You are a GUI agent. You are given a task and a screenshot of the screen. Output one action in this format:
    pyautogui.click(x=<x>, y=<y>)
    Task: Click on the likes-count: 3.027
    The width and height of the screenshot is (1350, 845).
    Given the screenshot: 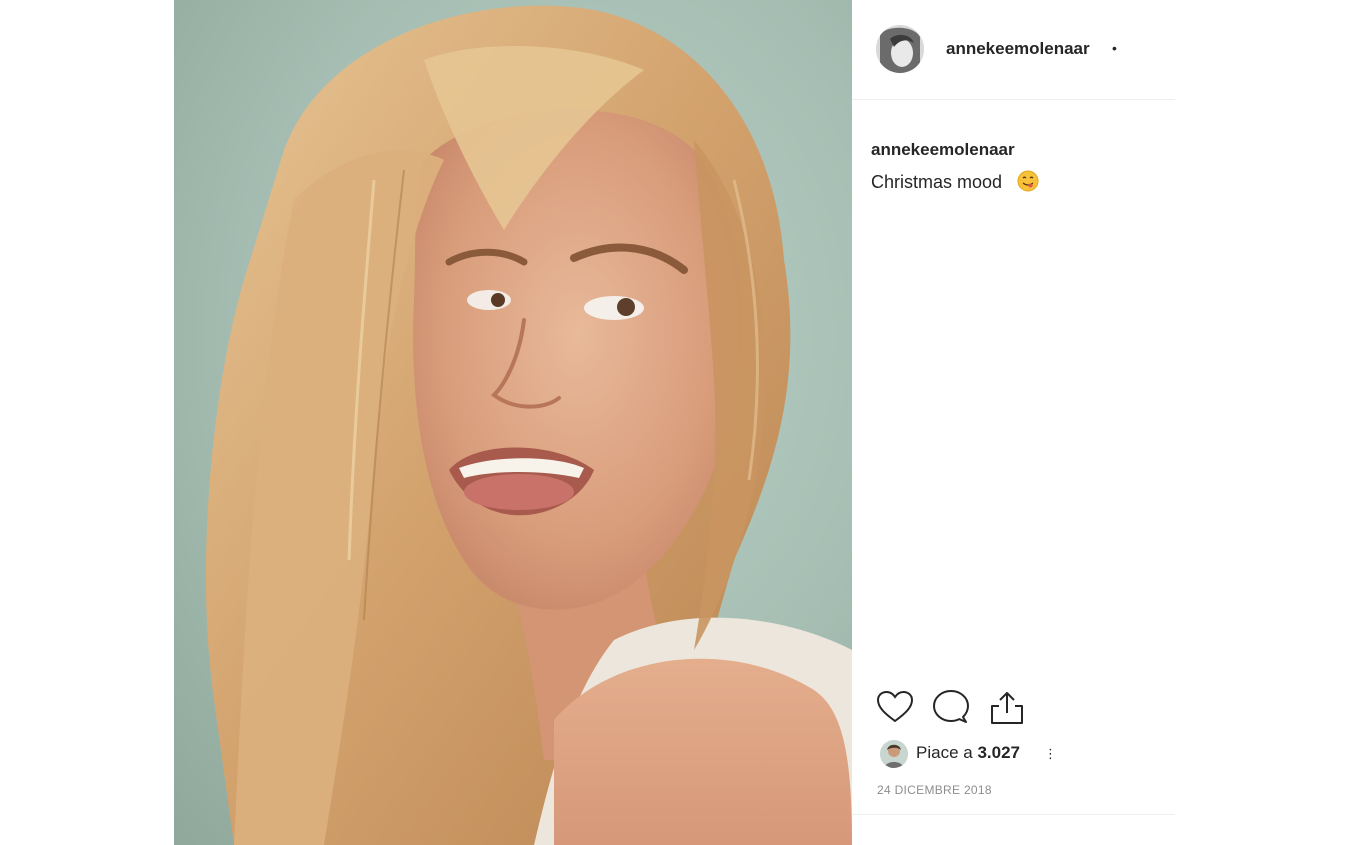 What is the action you would take?
    pyautogui.click(x=998, y=752)
    